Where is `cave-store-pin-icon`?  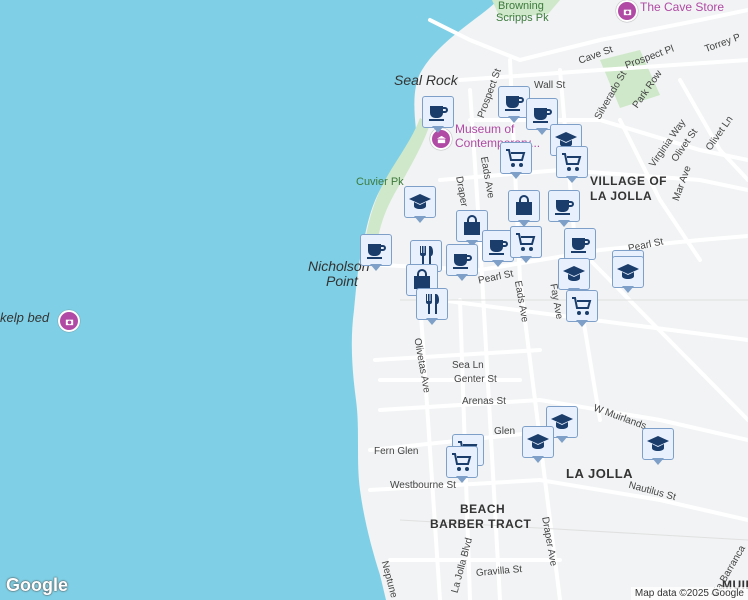 cave-store-pin-icon is located at coordinates (627, 11).